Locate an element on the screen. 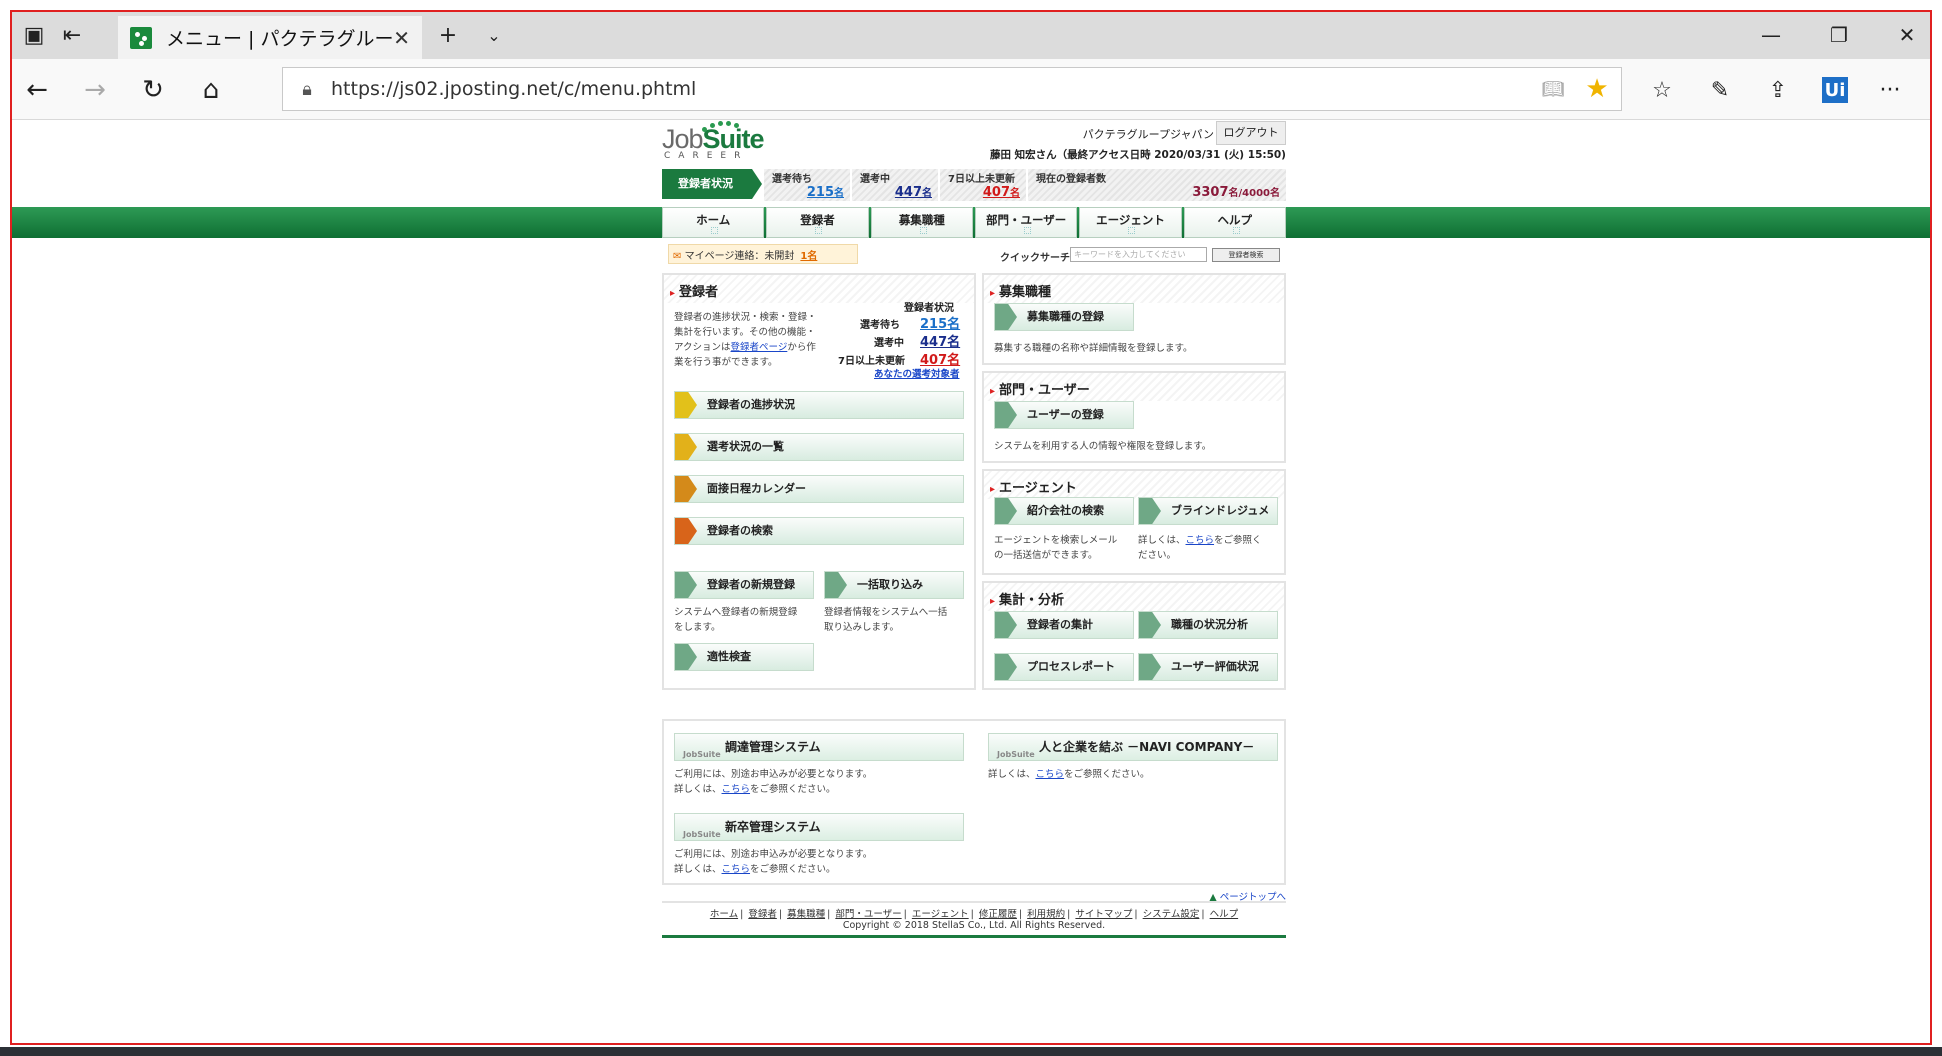  newgrad-ref-link: こちら is located at coordinates (736, 869).